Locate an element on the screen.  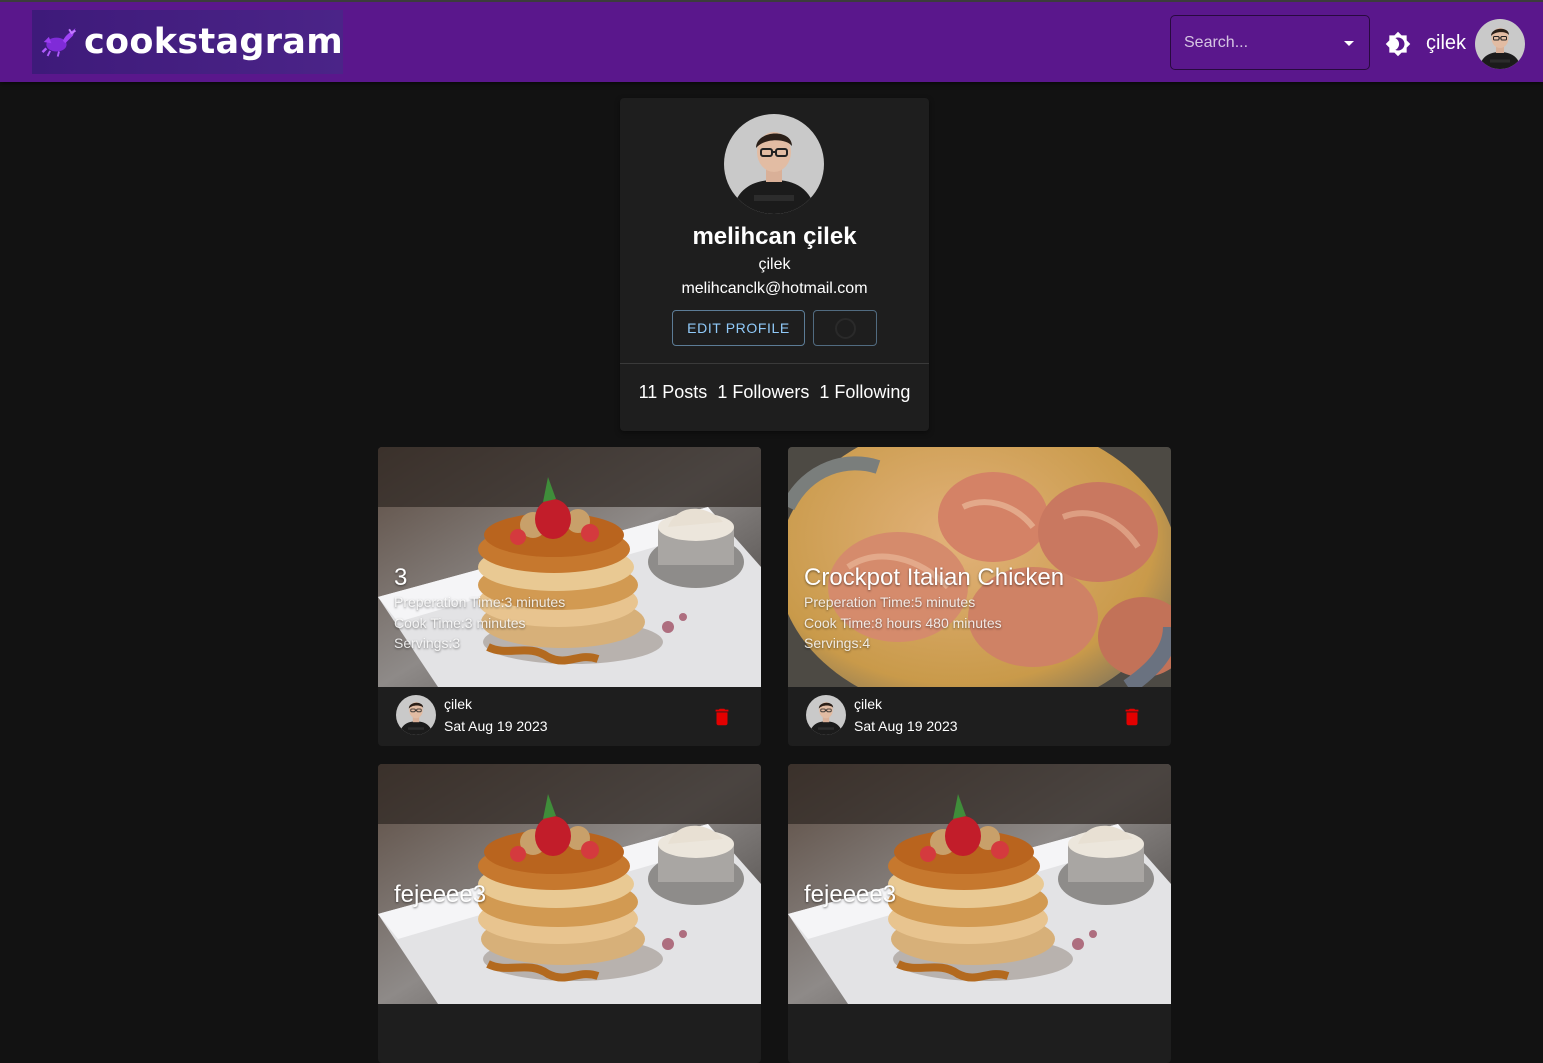
post-servings: Servings:3 is located at coordinates (427, 643).